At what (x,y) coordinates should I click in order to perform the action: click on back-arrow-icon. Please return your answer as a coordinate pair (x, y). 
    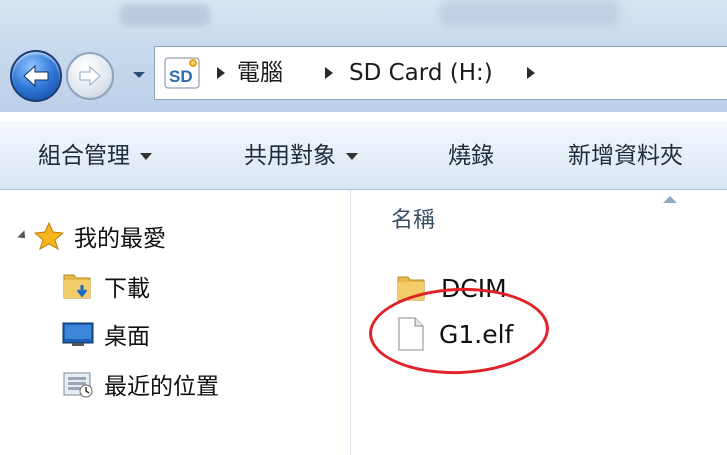
    Looking at the image, I should click on (36, 76).